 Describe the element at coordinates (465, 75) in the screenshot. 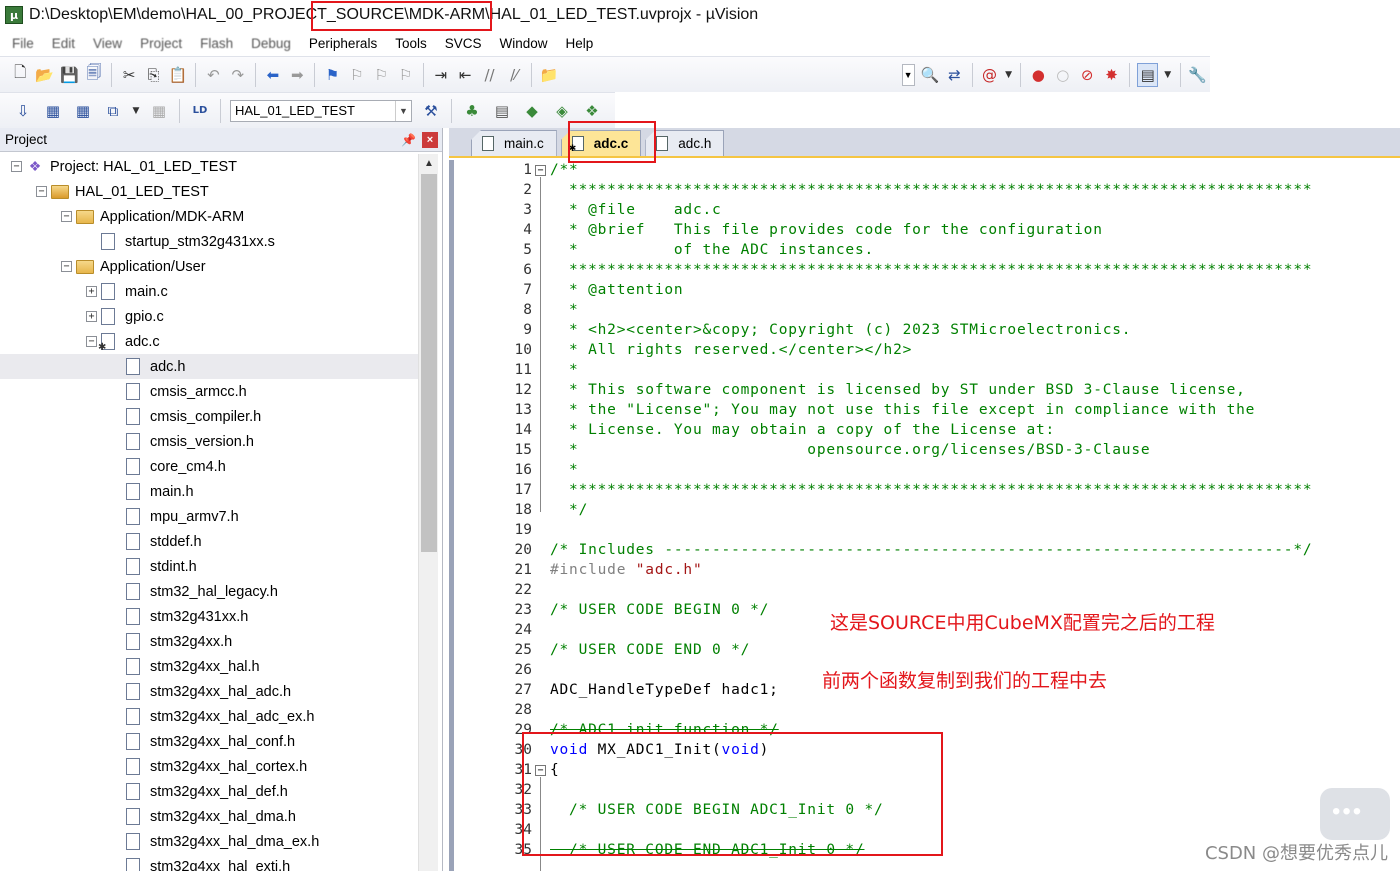

I see `unindent-icon: ⇤` at that location.